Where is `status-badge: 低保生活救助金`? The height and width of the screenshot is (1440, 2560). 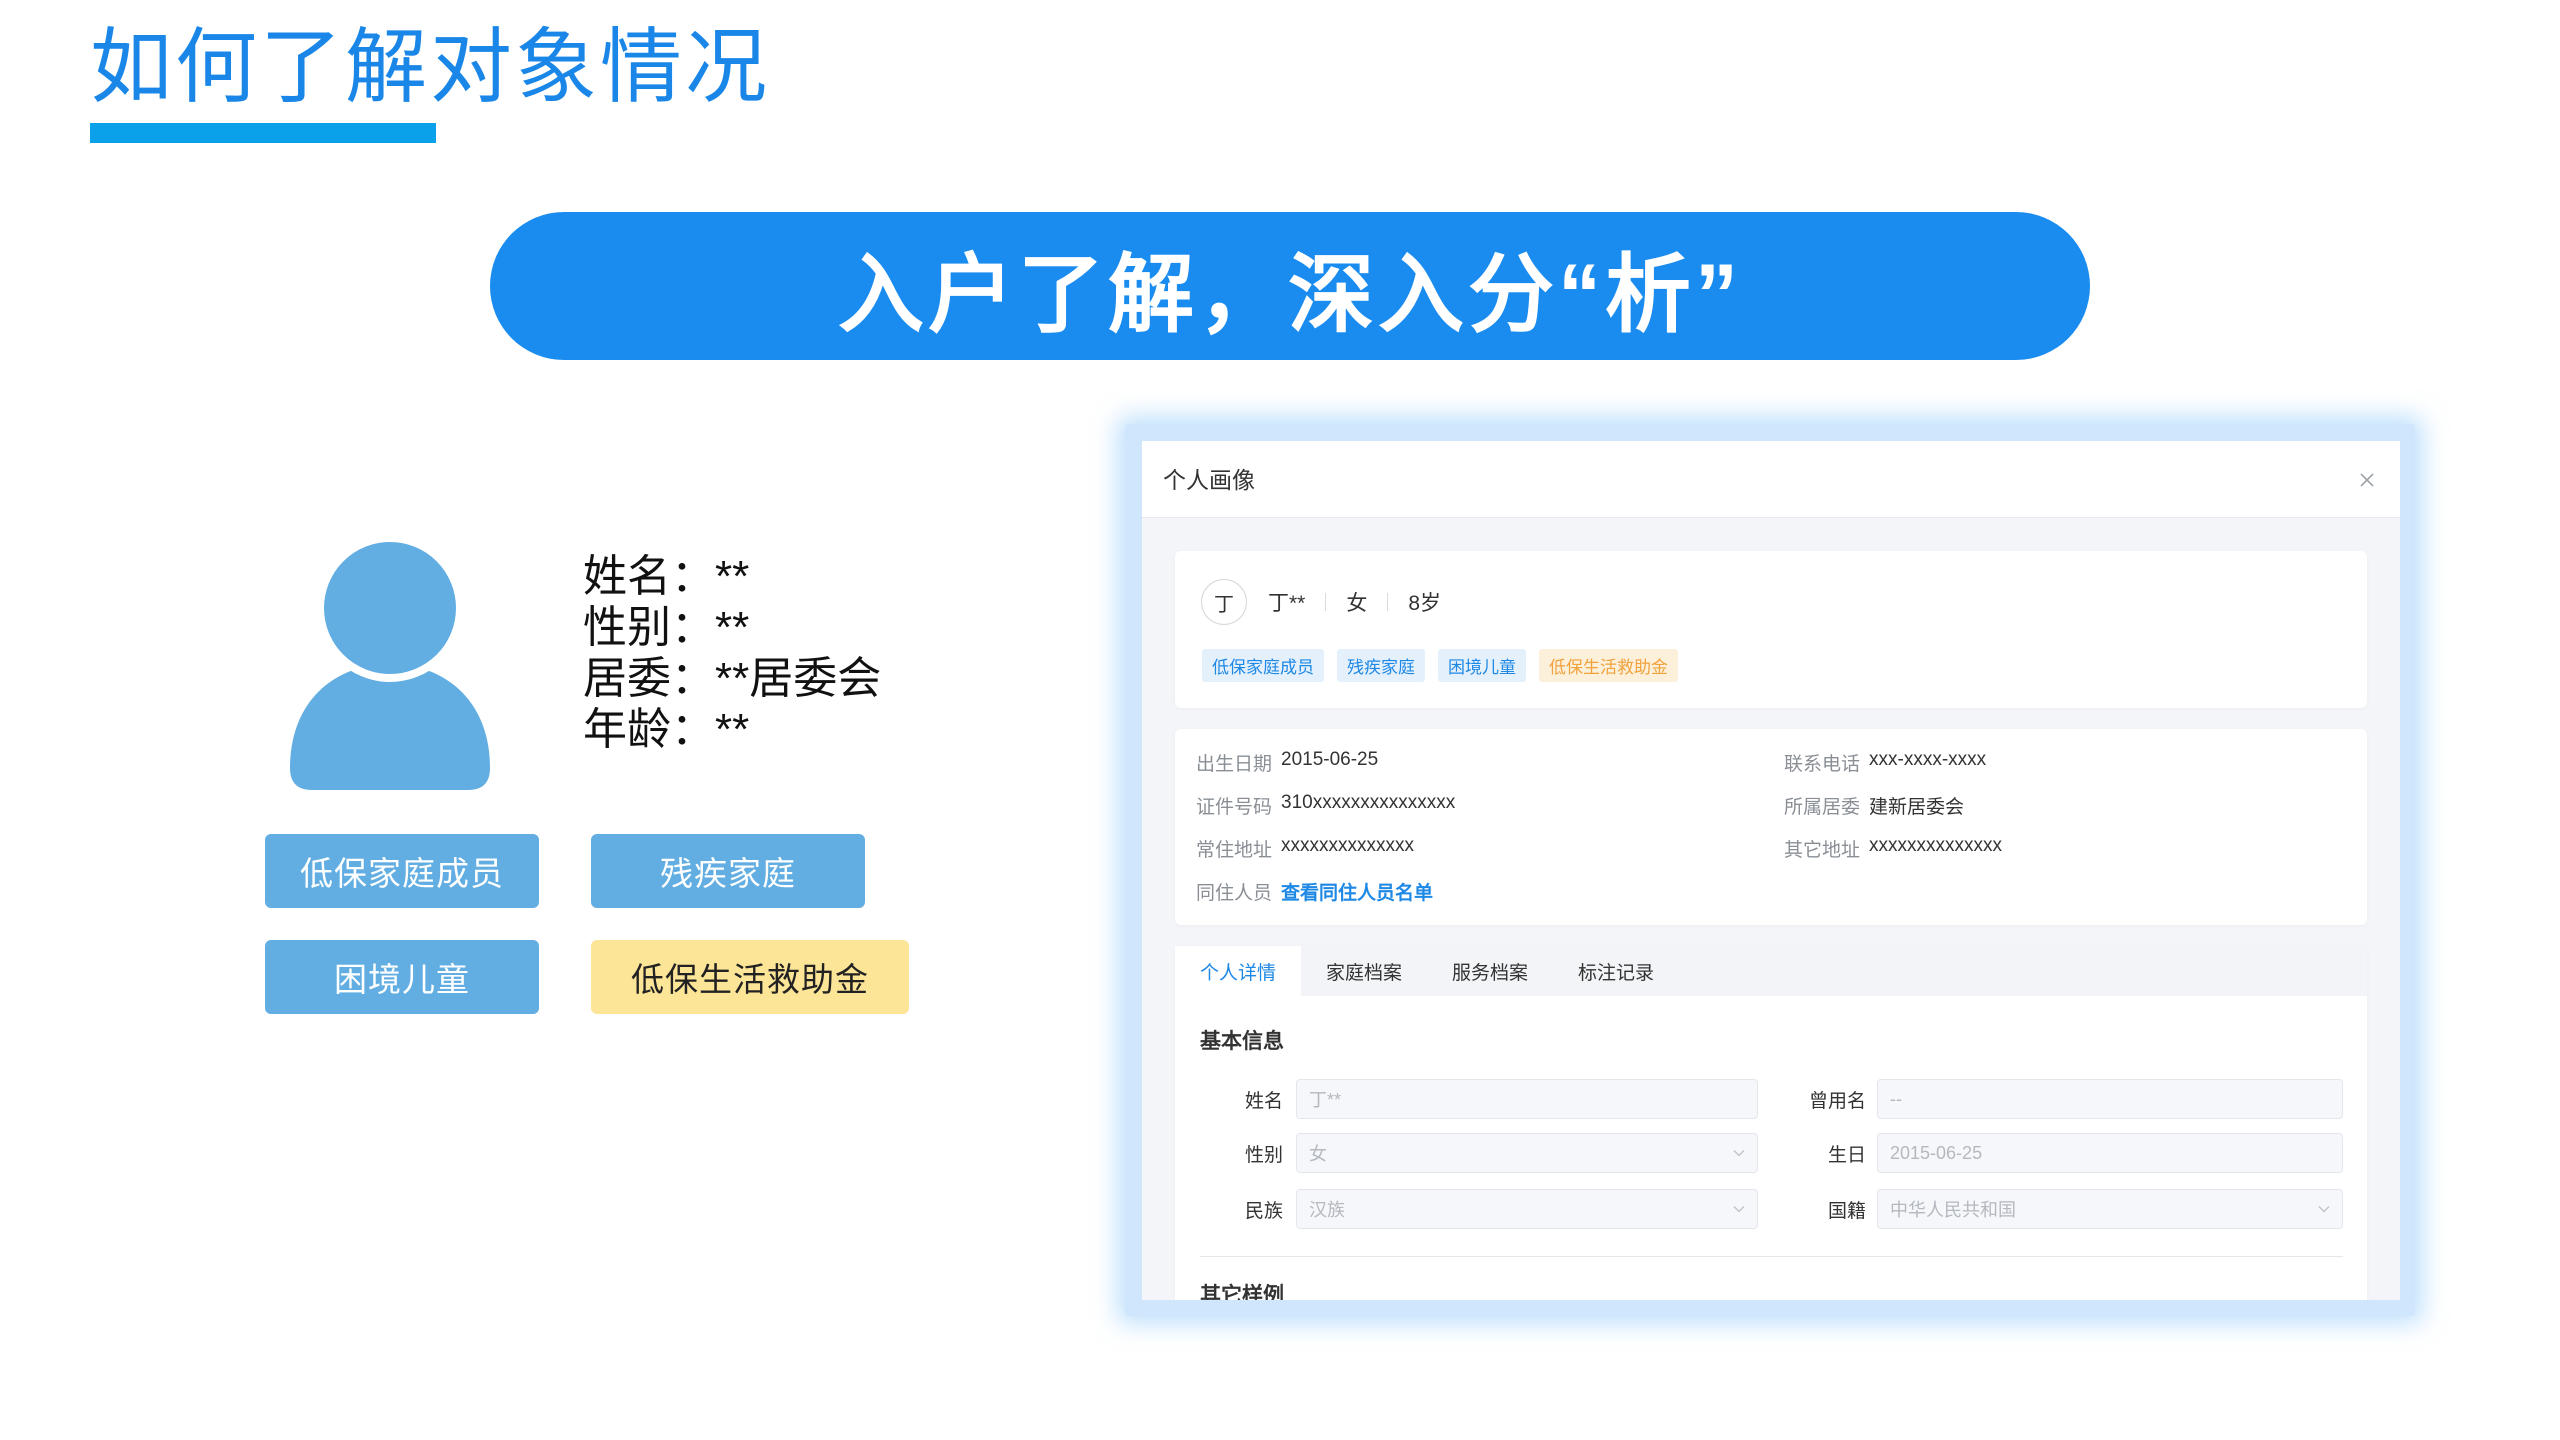
status-badge: 低保生活救助金 is located at coordinates (1608, 665).